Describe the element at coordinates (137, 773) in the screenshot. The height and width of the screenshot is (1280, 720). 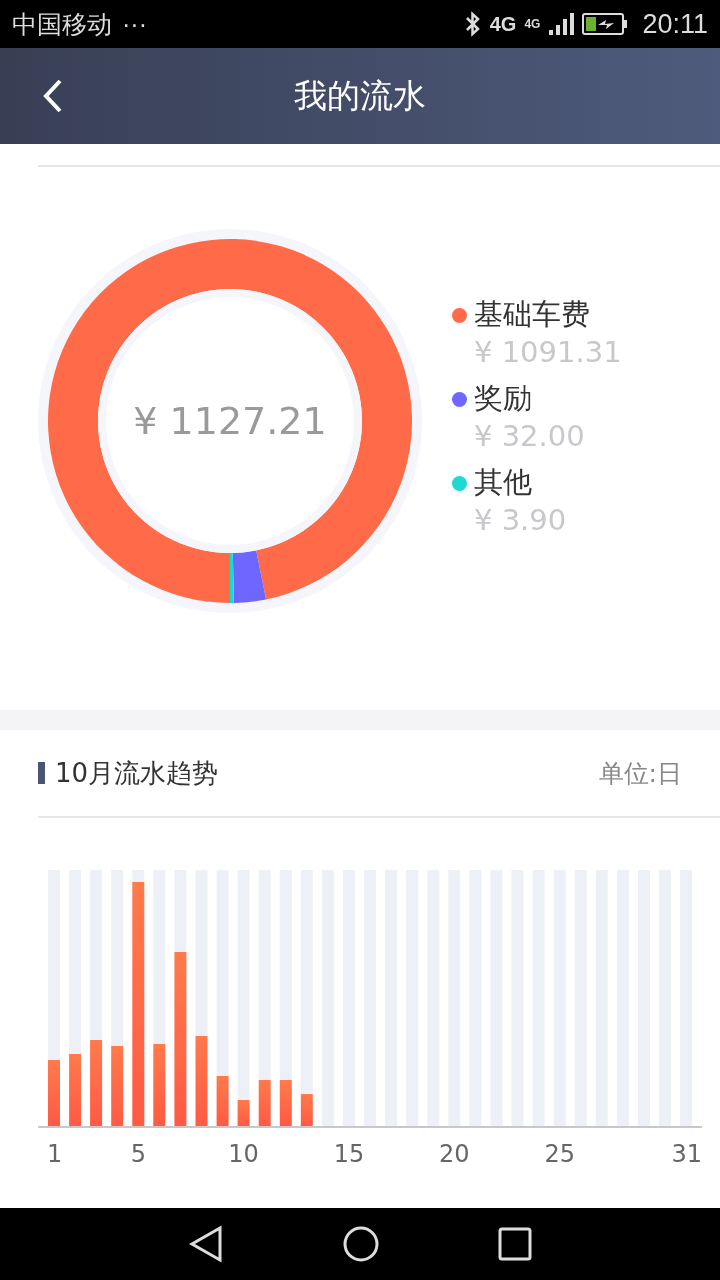
I see `section-title: 10月流水趋势` at that location.